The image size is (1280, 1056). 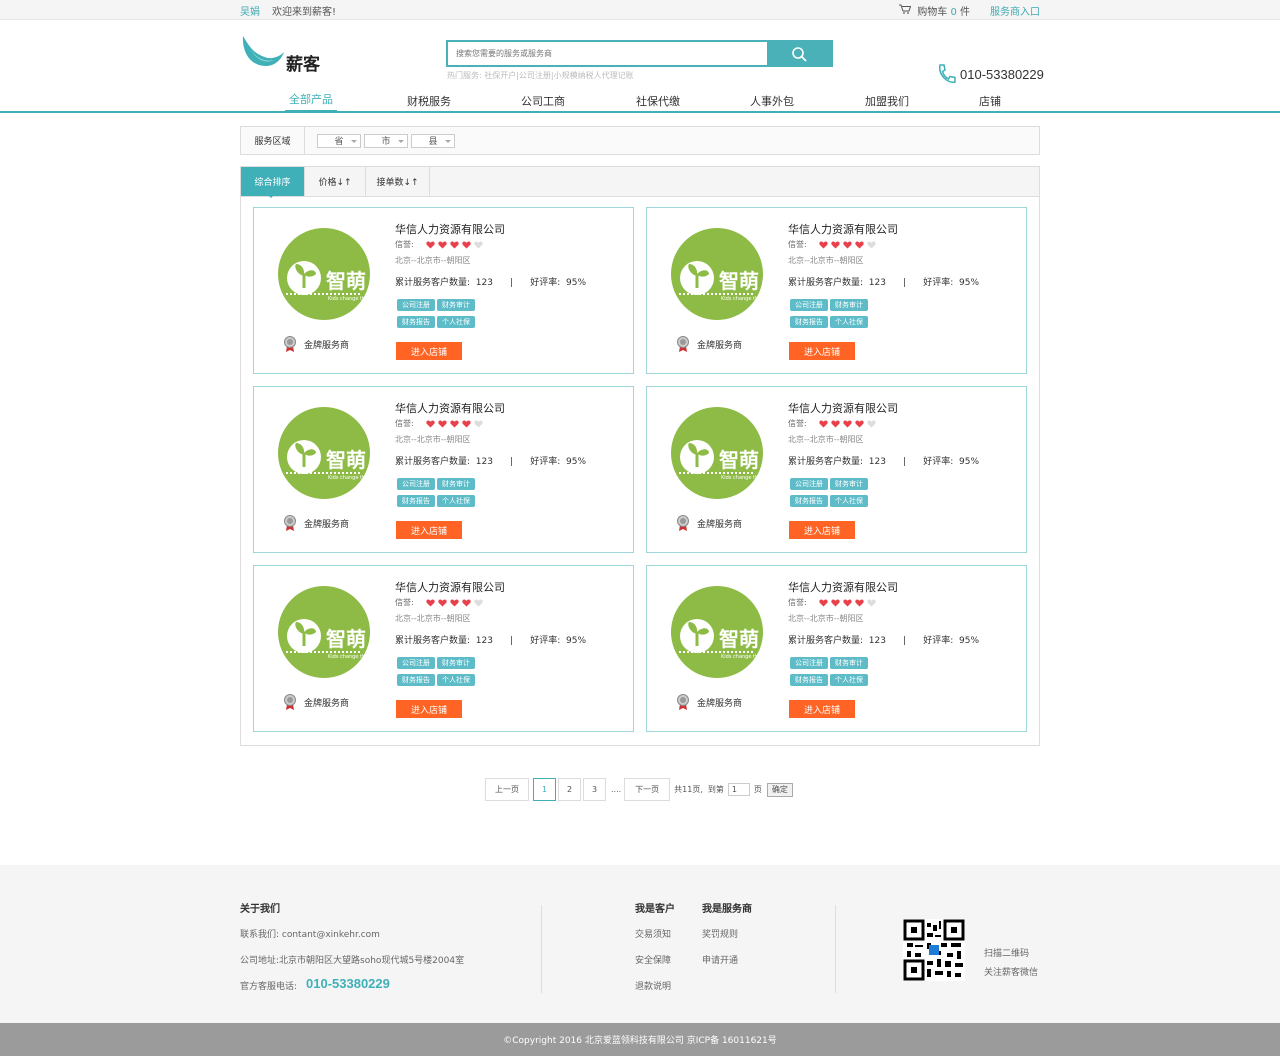 What do you see at coordinates (739, 460) in the screenshot?
I see `provider-logo-text: 智萌` at bounding box center [739, 460].